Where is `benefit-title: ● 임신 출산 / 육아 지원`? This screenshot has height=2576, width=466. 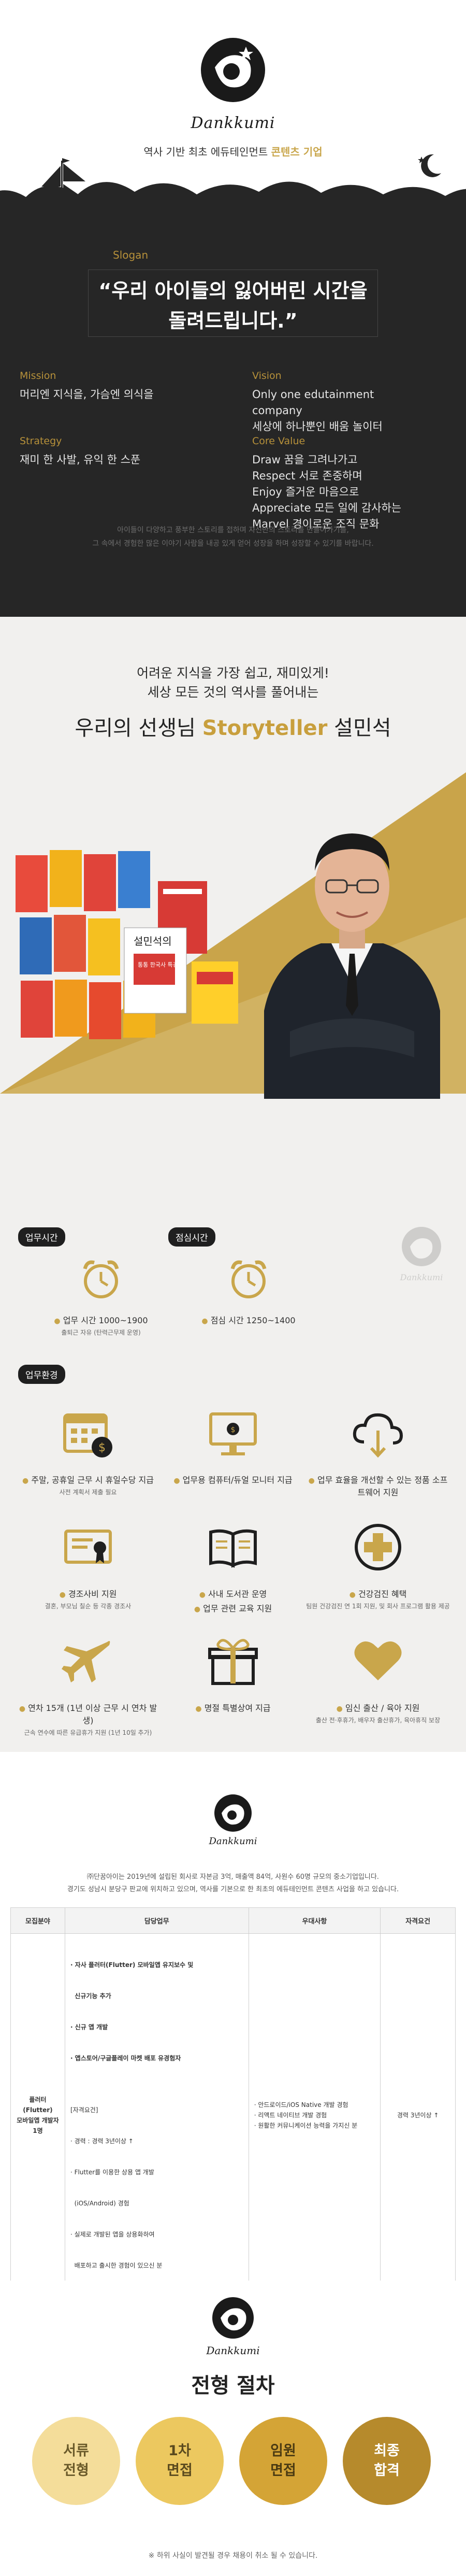
benefit-title: ● 임신 출산 / 육아 지원 is located at coordinates (378, 1708).